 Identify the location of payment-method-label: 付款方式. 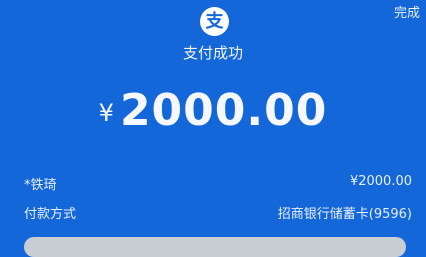
(50, 214).